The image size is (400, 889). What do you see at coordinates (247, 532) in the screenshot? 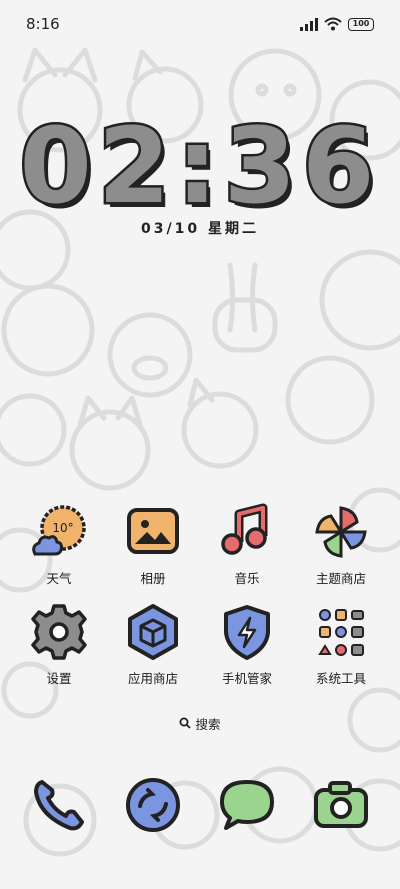
I see `music-icon` at bounding box center [247, 532].